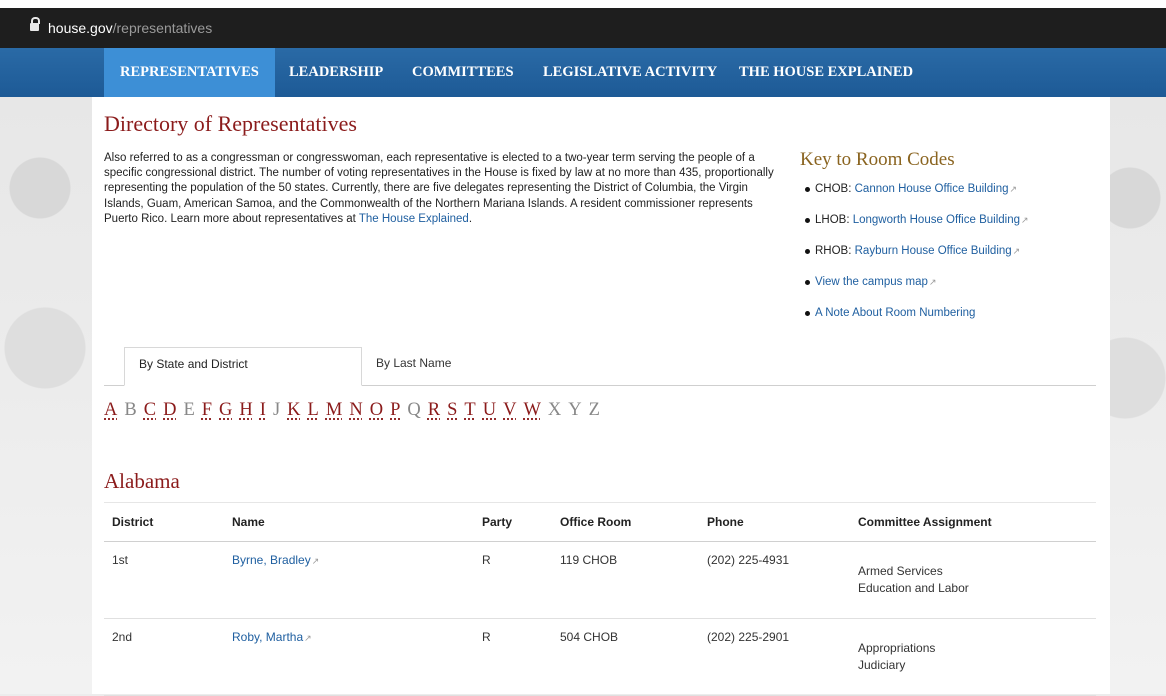  Describe the element at coordinates (263, 410) in the screenshot. I see `letter-i: I` at that location.